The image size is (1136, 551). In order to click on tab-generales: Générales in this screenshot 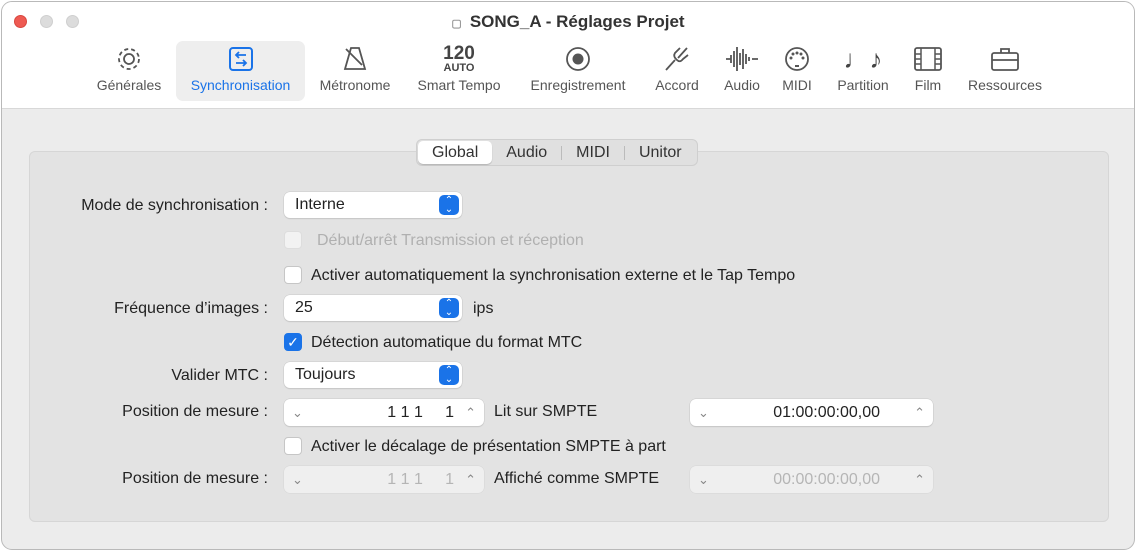, I will do `click(129, 71)`.